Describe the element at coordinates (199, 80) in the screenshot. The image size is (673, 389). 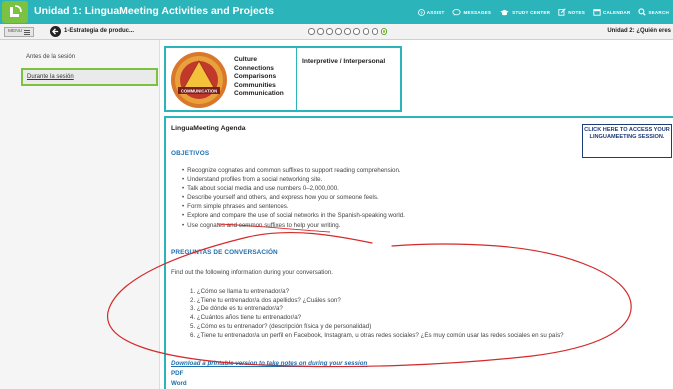
I see `communication-emblem: COMMUNICATION` at that location.